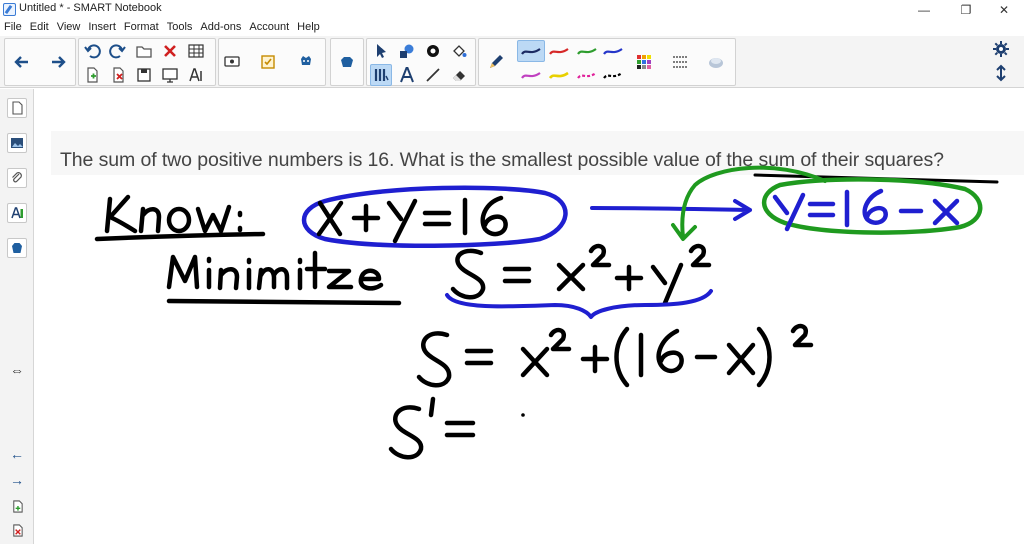 This screenshot has height=544, width=1024. What do you see at coordinates (144, 75) in the screenshot?
I see `save-icon` at bounding box center [144, 75].